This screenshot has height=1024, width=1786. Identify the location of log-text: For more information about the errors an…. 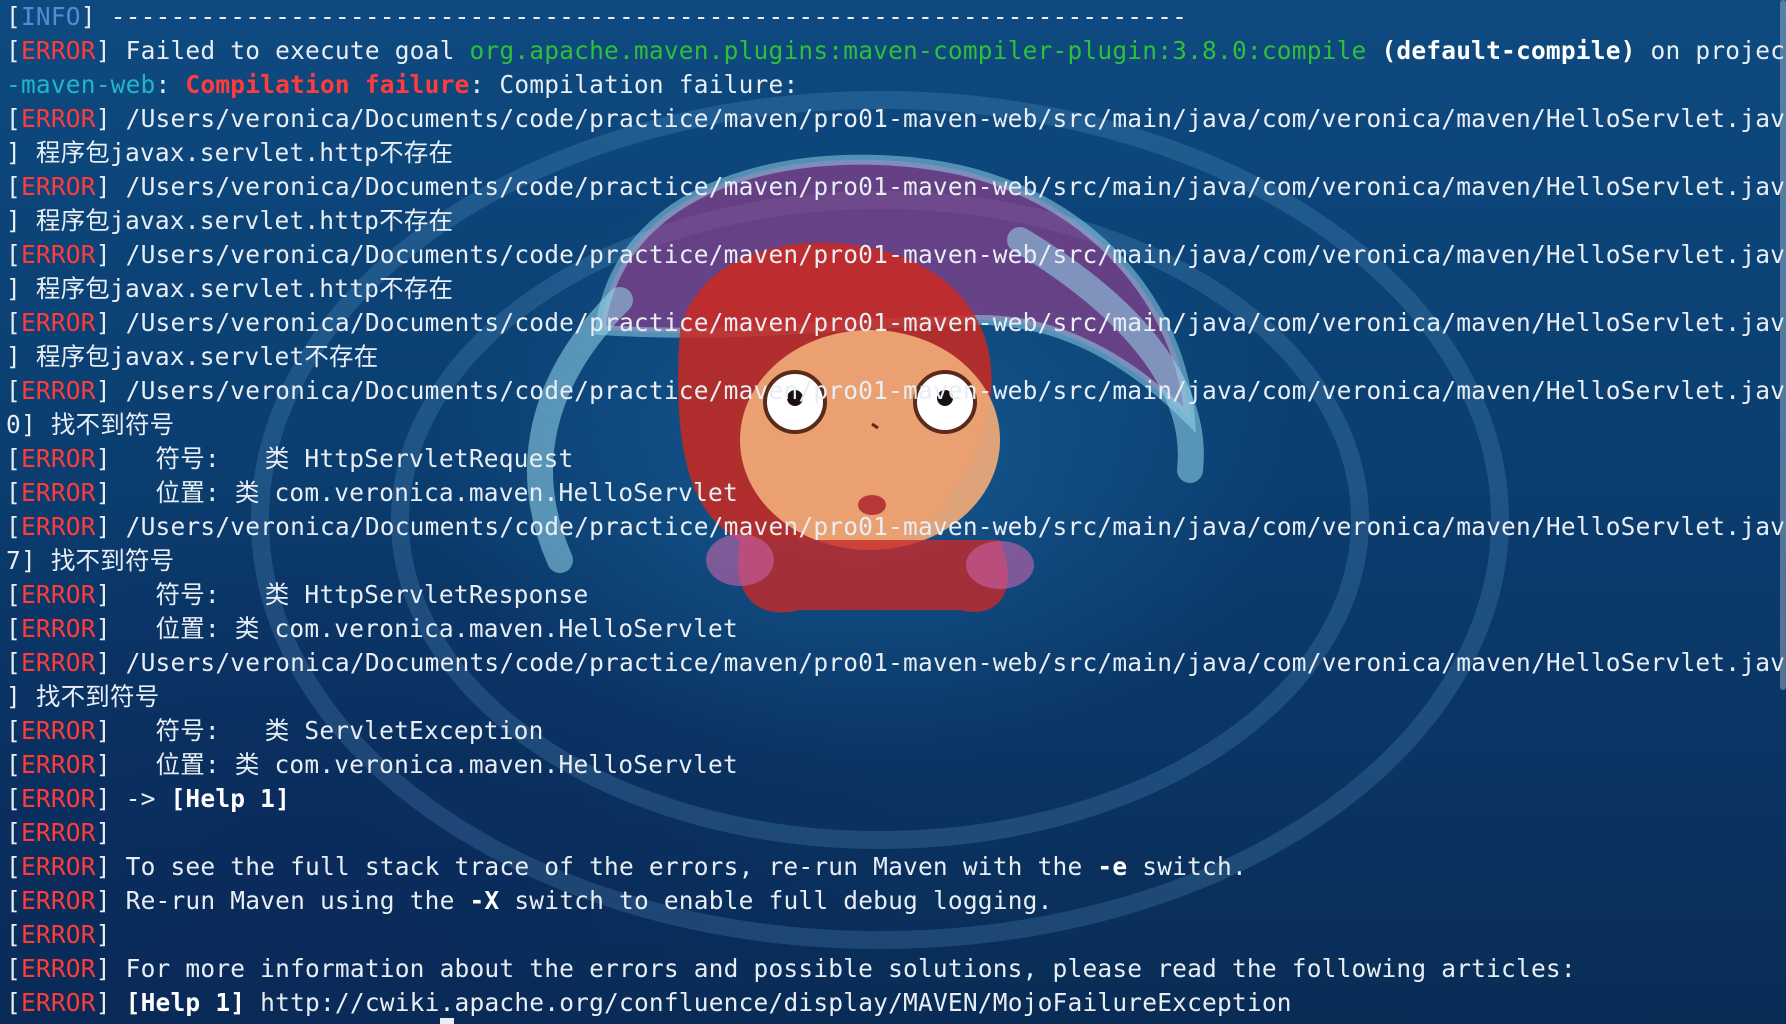
(843, 968).